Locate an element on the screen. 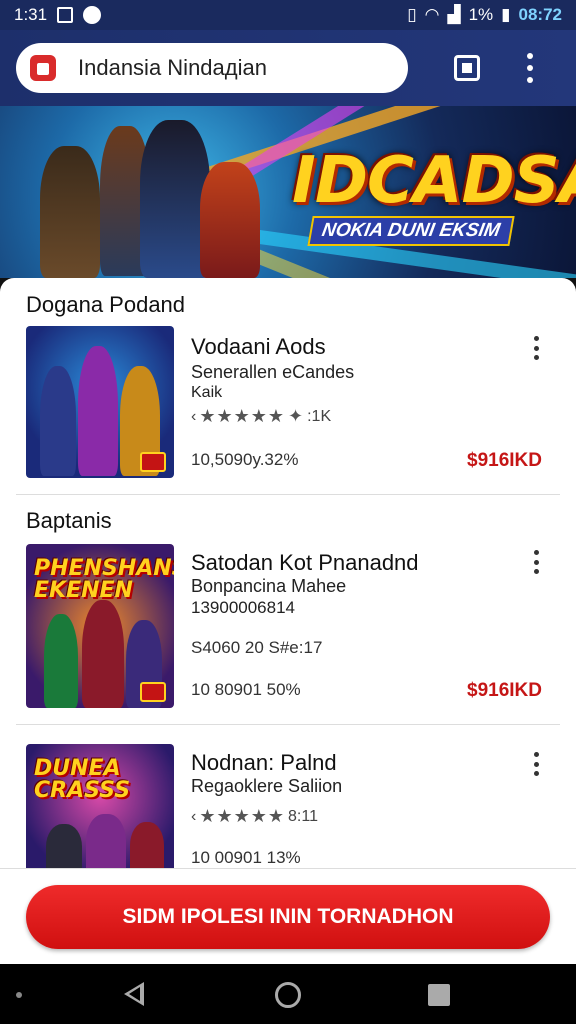  tabs-icon is located at coordinates (467, 68).